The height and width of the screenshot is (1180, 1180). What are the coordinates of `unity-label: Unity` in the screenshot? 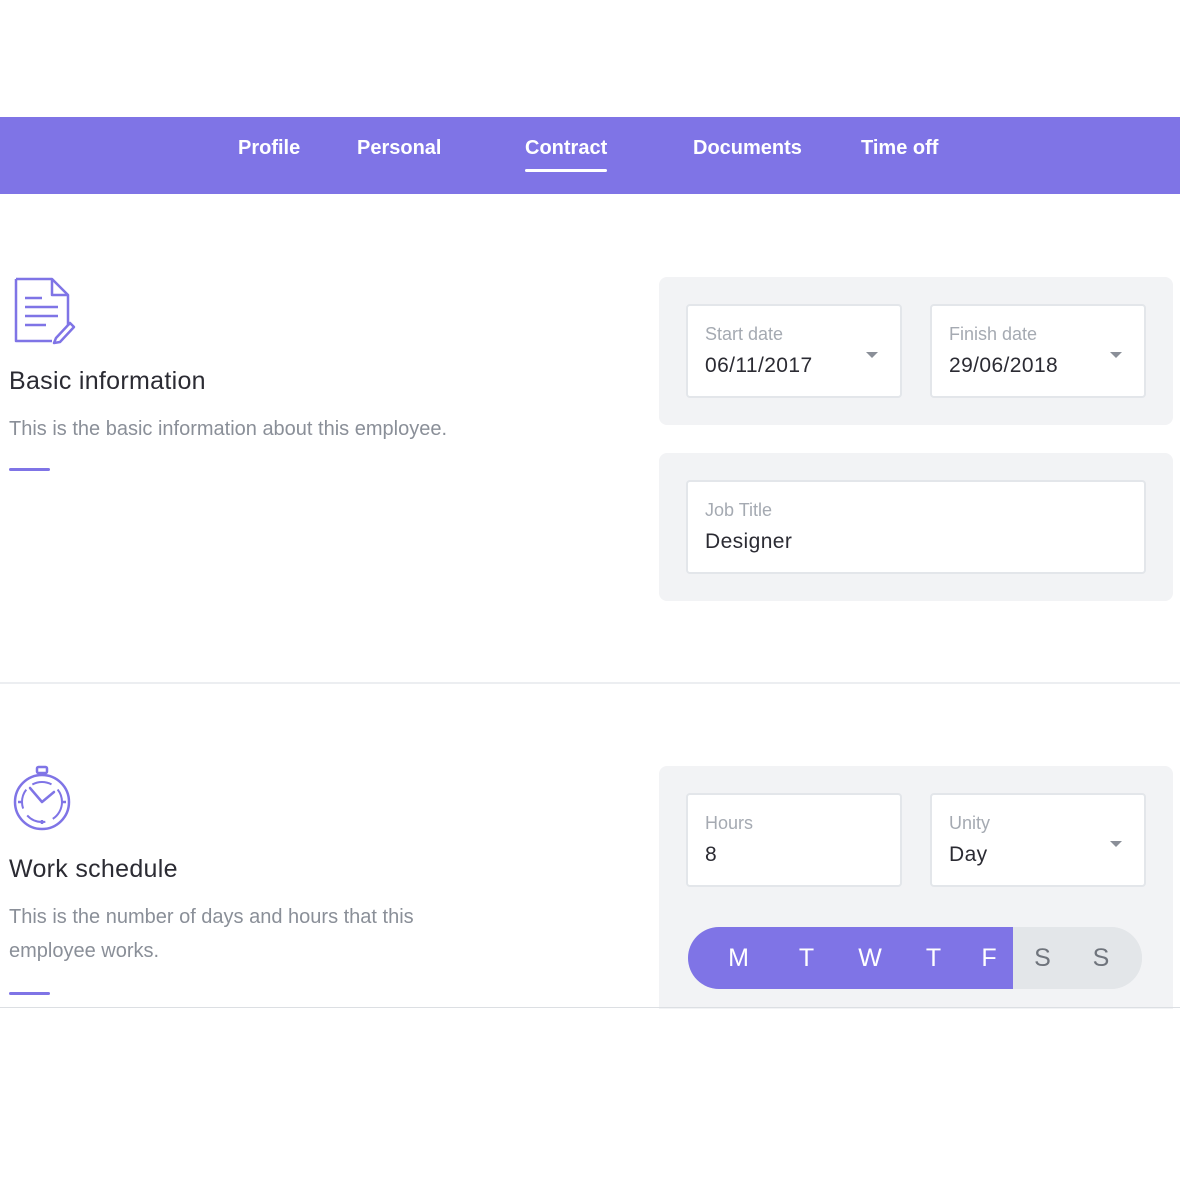 It's located at (970, 823).